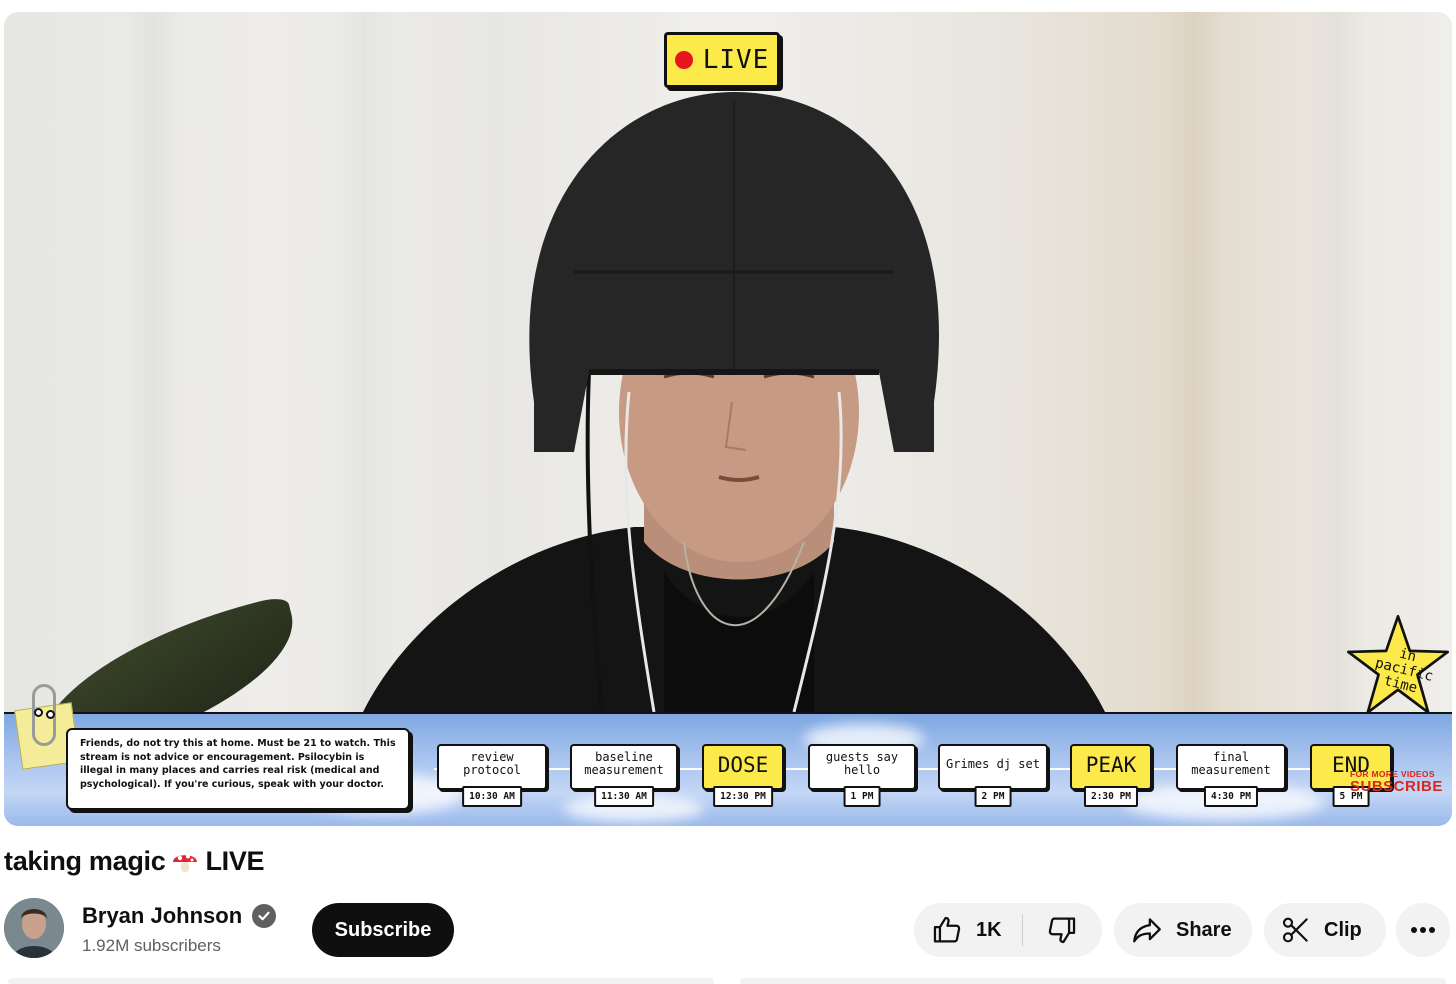 This screenshot has height=984, width=1456. I want to click on timeline-step-time: 10:30 AM, so click(492, 796).